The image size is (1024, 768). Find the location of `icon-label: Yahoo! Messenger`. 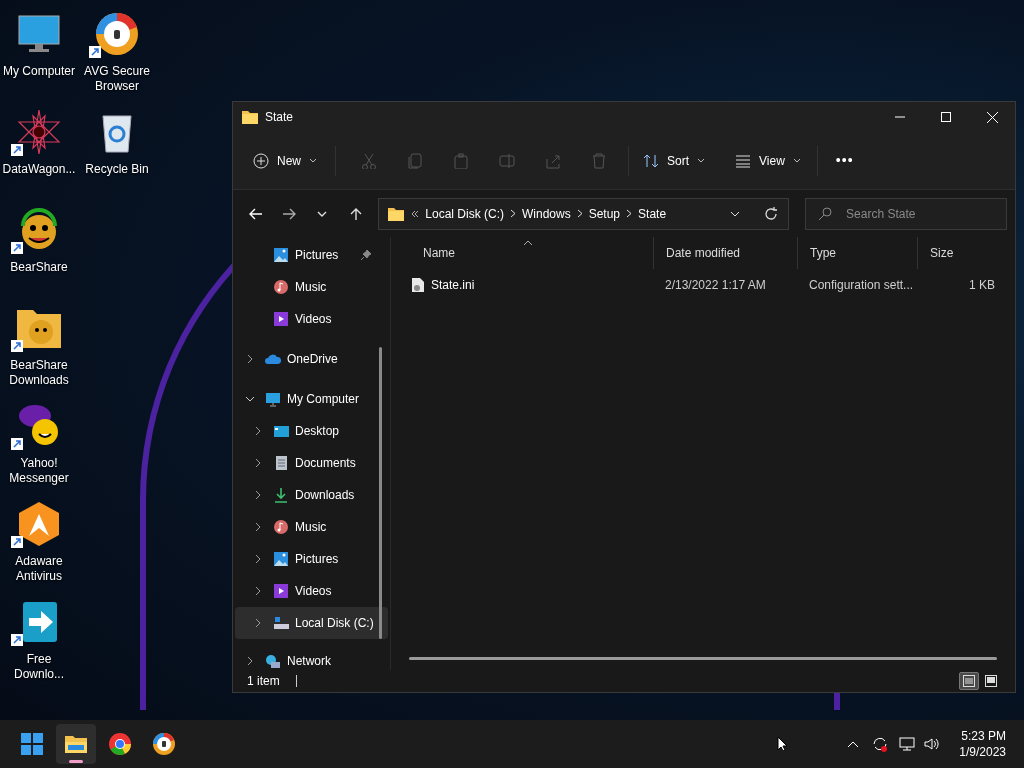

icon-label: Yahoo! Messenger is located at coordinates (39, 471).